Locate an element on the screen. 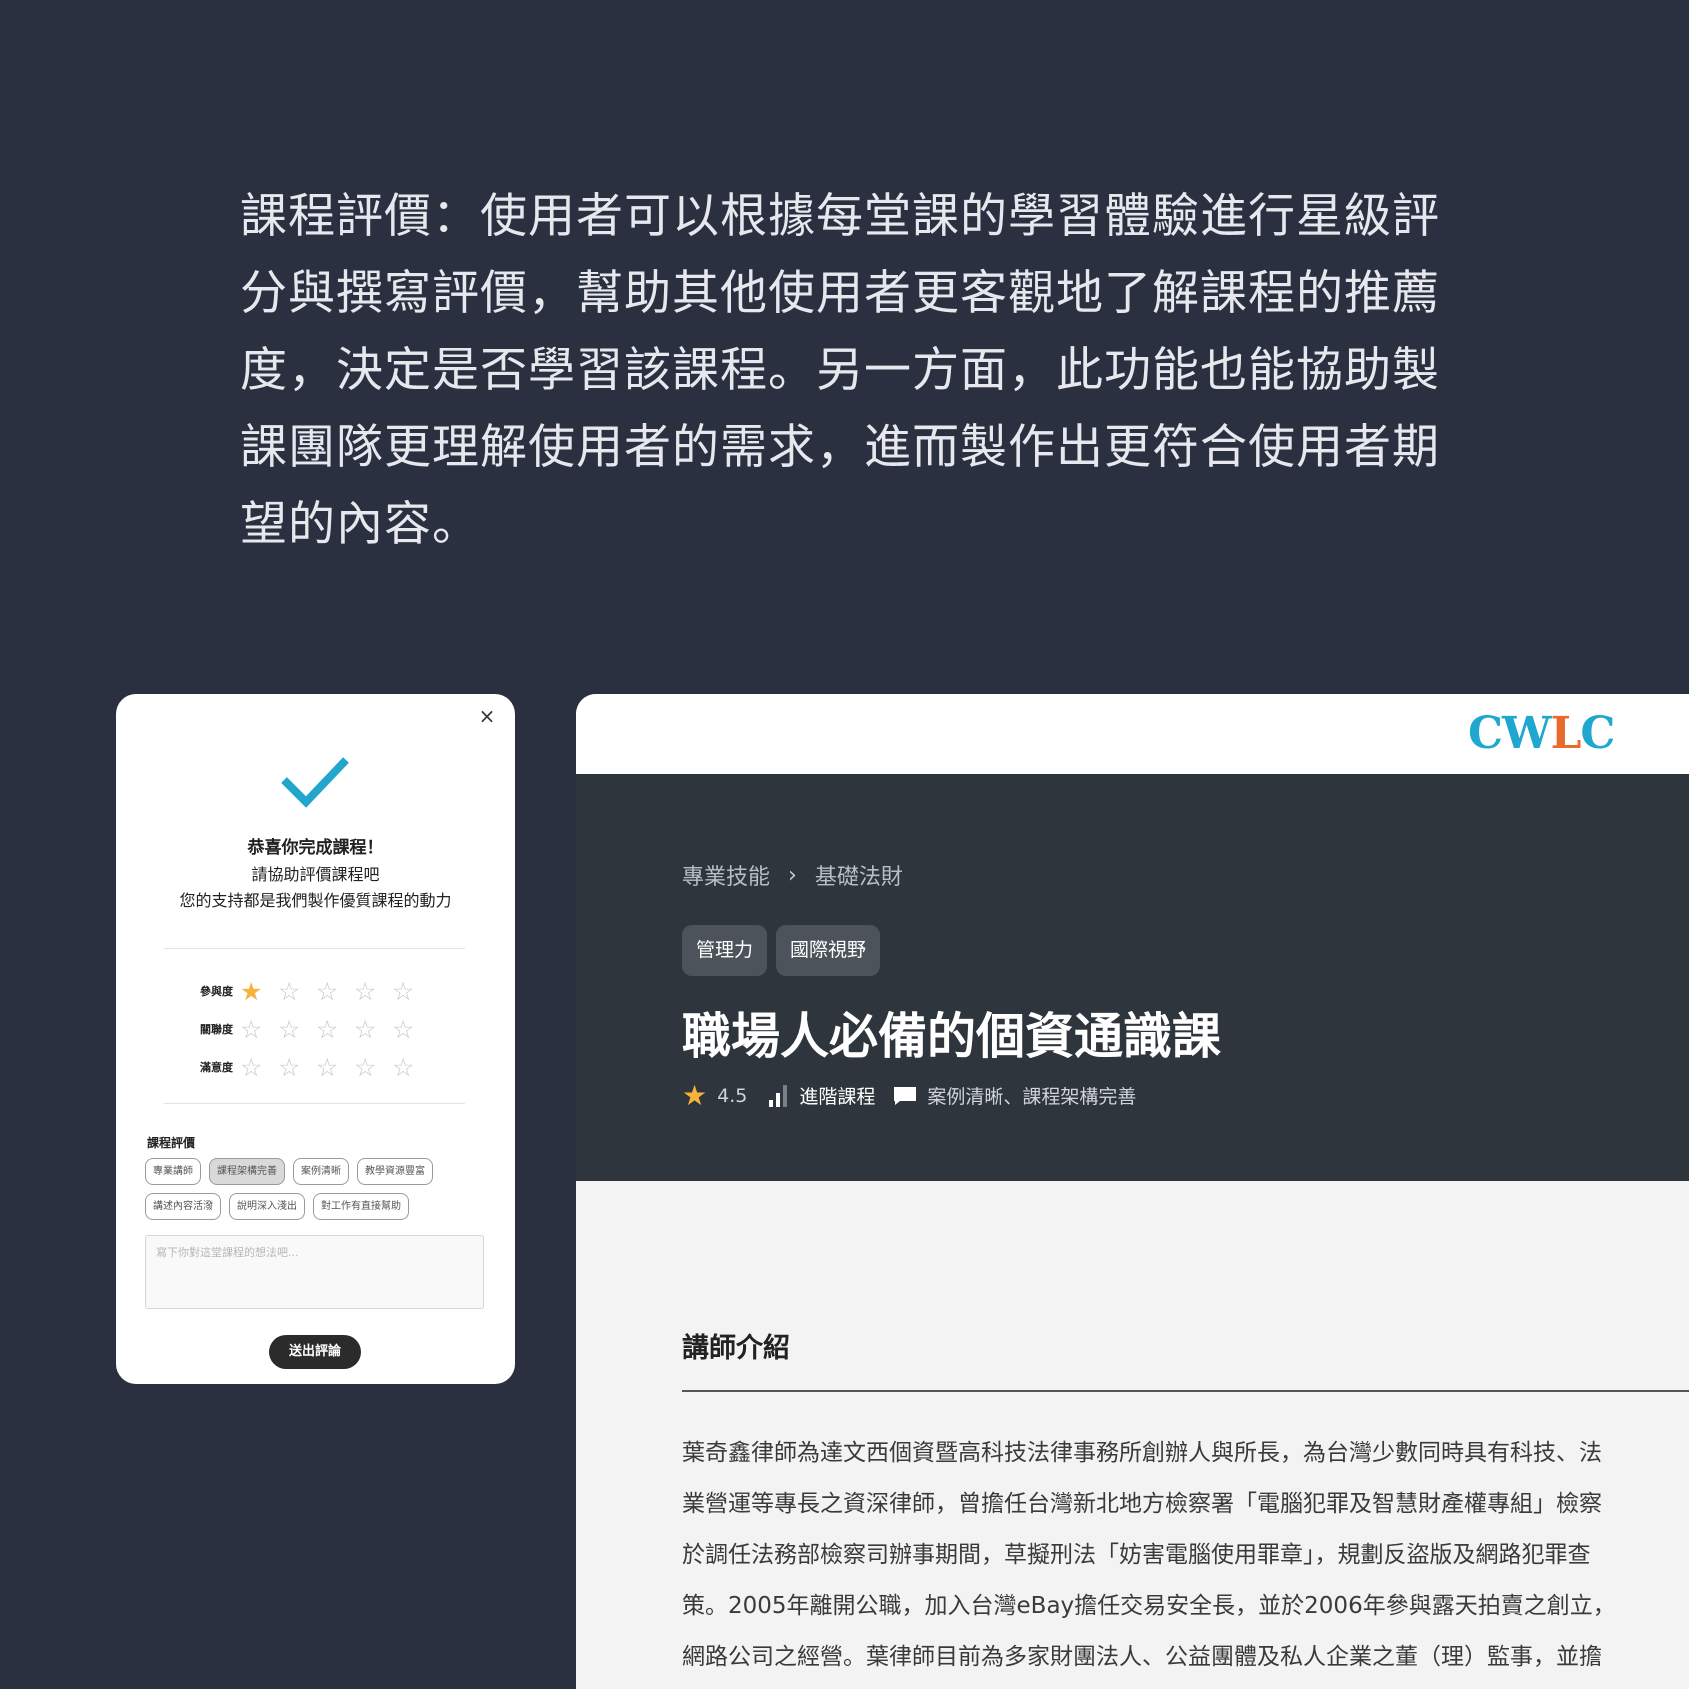 This screenshot has height=1689, width=1689. rating-row-satisfaction: 滿意度 ☆ ☆ ☆ ☆ ☆ is located at coordinates (320, 1067).